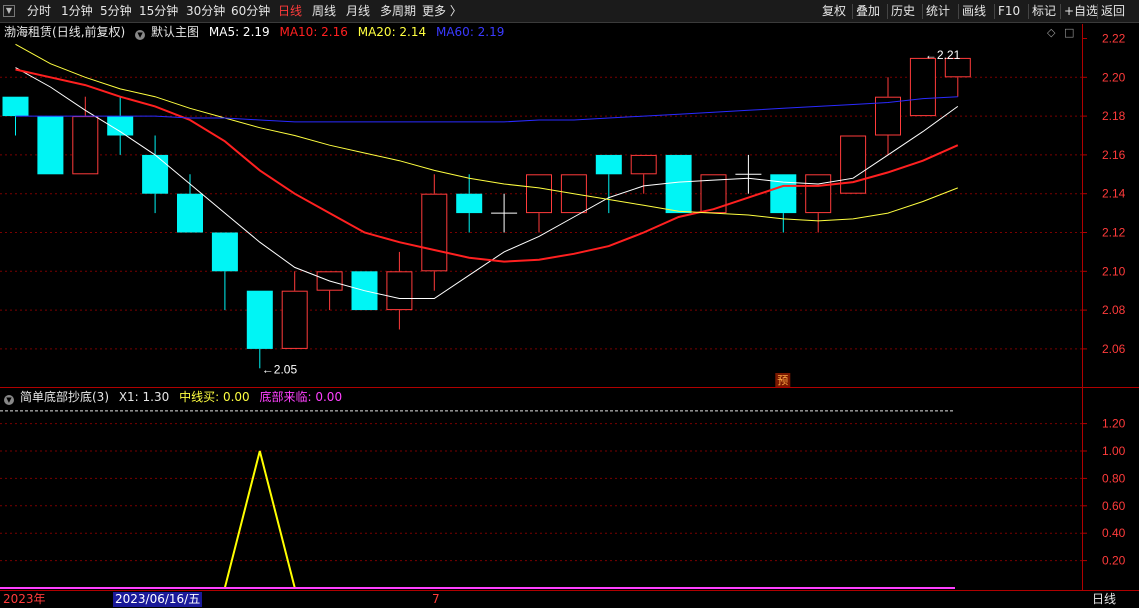 Image resolution: width=1139 pixels, height=608 pixels. What do you see at coordinates (24, 599) in the screenshot?
I see `year-label: 2023年` at bounding box center [24, 599].